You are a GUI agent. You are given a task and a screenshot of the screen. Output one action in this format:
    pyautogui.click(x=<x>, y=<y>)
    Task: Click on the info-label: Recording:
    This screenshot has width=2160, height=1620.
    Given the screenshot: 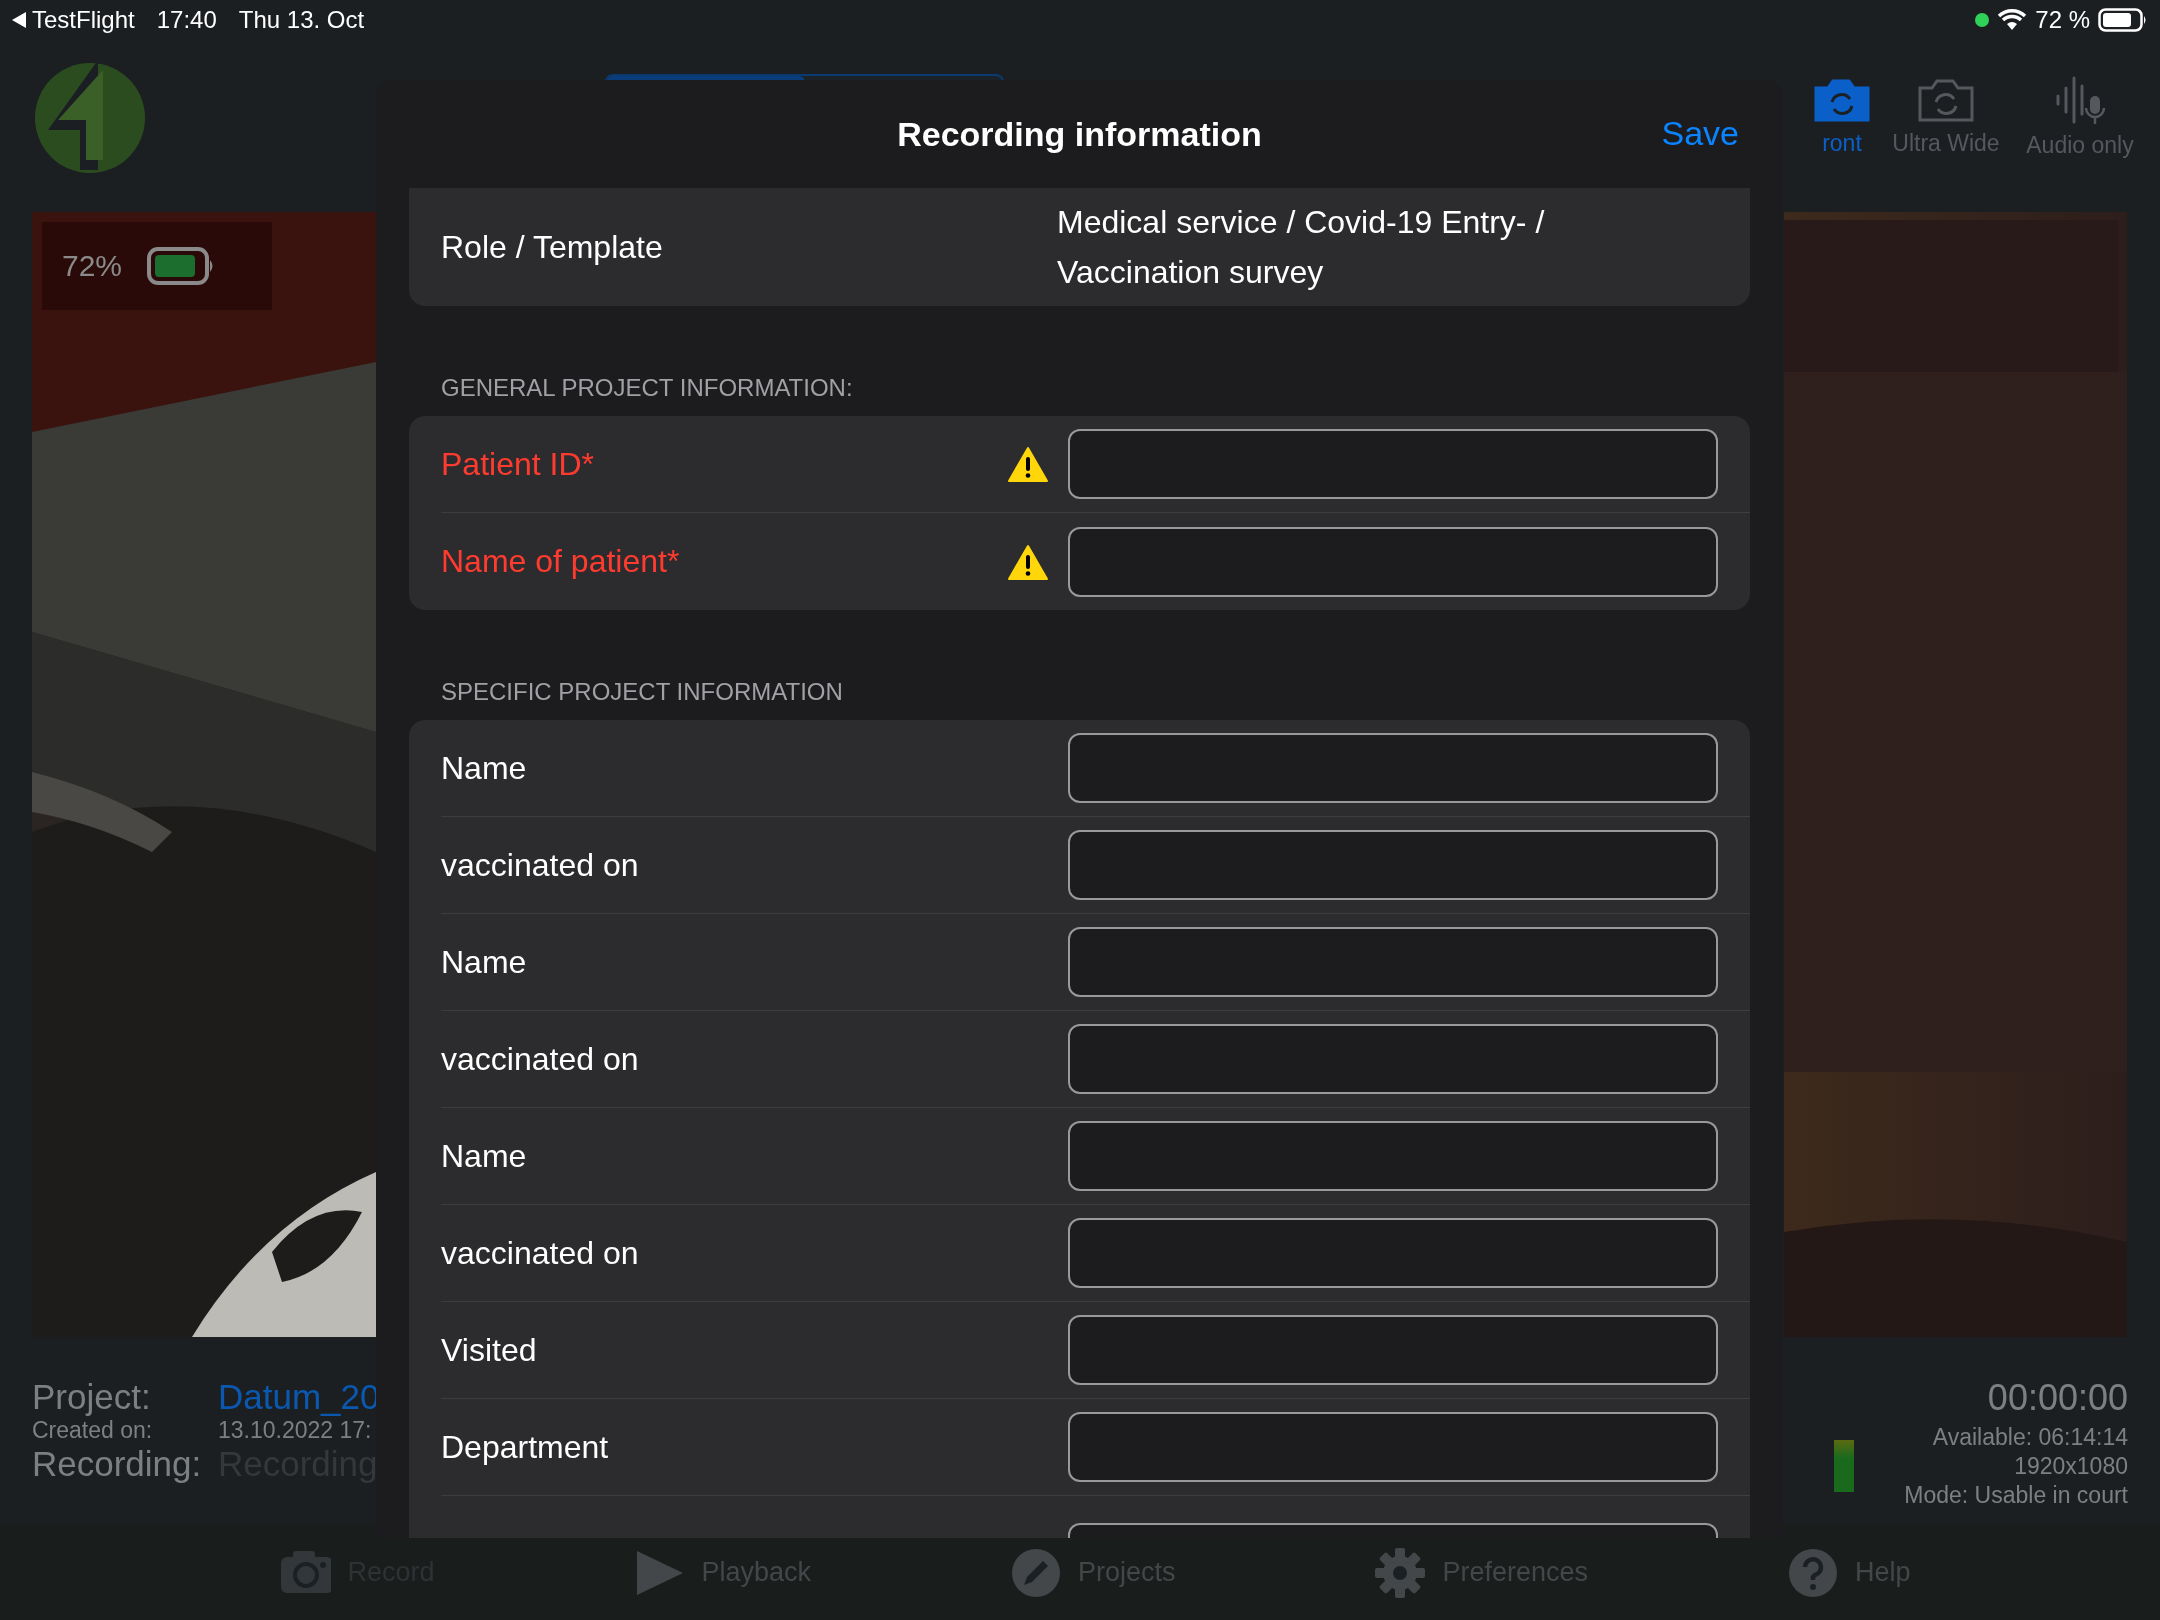 What is the action you would take?
    pyautogui.click(x=117, y=1464)
    